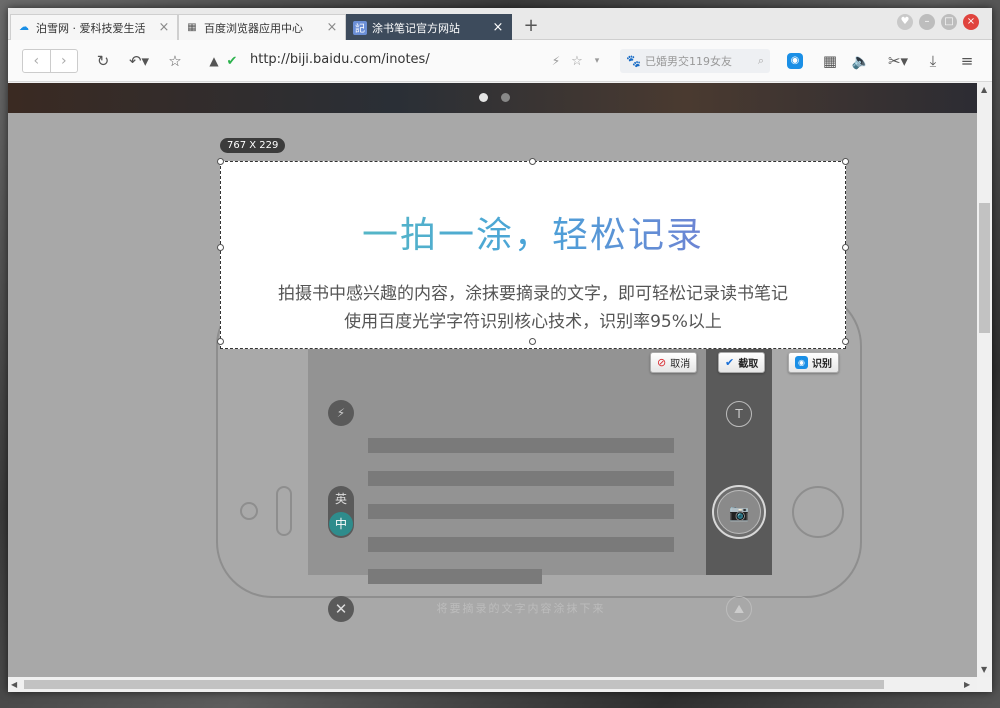 The width and height of the screenshot is (1000, 708). I want to click on recognize-label: 识别, so click(822, 364).